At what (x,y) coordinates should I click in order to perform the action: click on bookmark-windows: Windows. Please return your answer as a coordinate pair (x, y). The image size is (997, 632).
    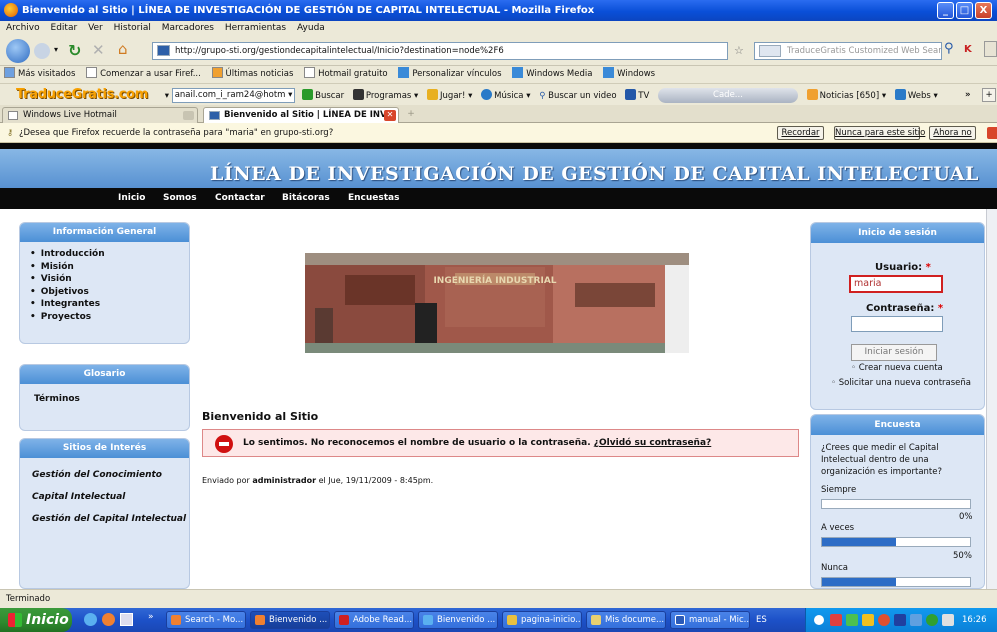
    Looking at the image, I should click on (629, 74).